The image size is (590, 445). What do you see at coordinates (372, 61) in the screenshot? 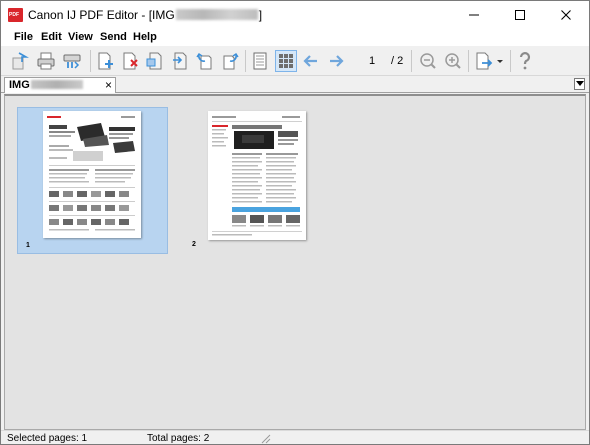
I see `current-page-input: 1` at bounding box center [372, 61].